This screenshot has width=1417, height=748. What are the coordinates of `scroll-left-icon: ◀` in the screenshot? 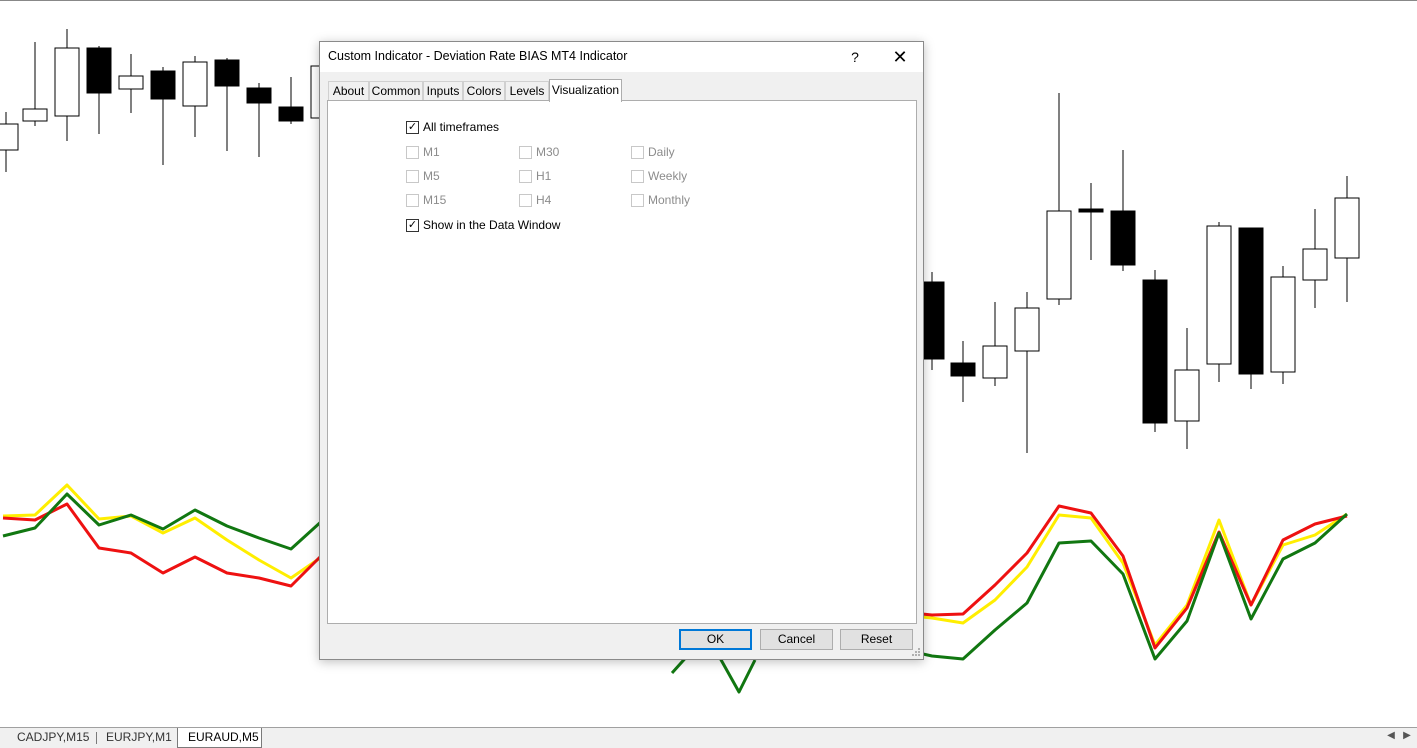 It's located at (1391, 735).